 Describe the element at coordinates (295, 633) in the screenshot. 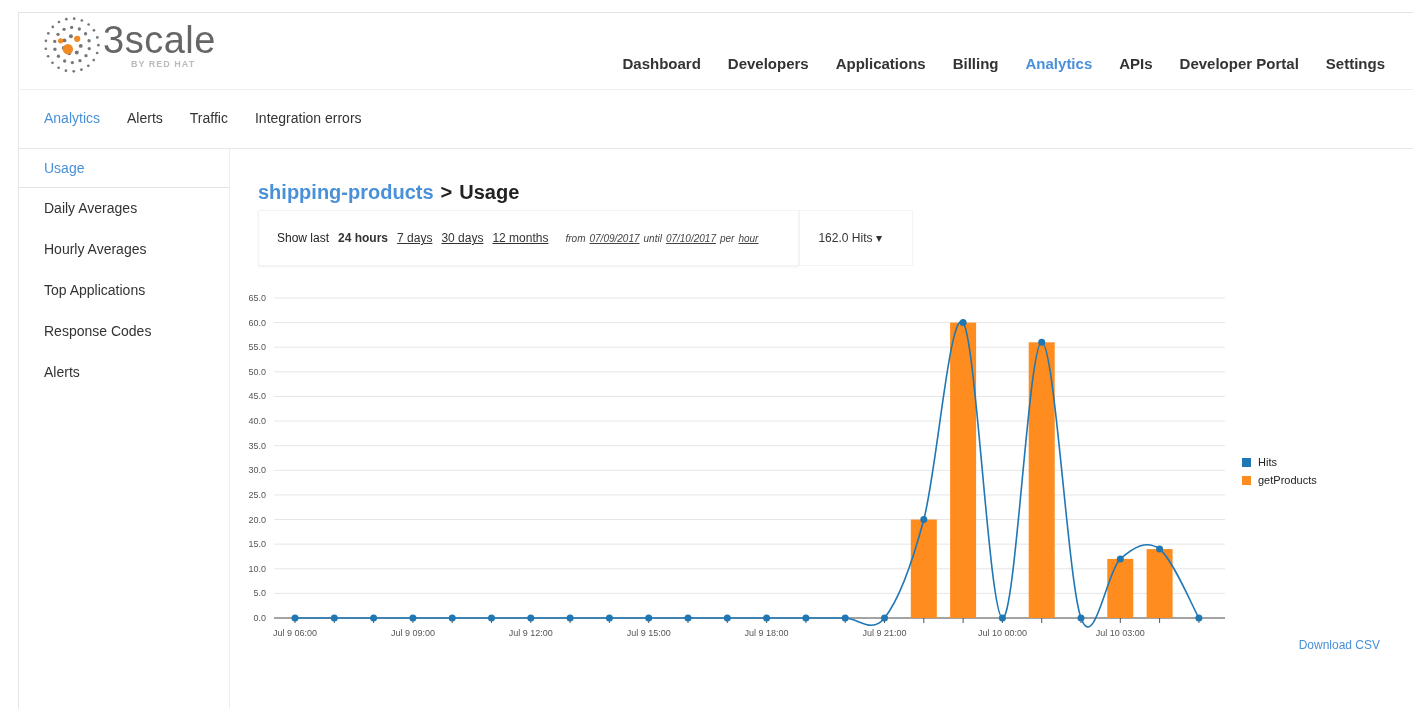

I see `x-tick-label: Jul 9 06:00` at that location.